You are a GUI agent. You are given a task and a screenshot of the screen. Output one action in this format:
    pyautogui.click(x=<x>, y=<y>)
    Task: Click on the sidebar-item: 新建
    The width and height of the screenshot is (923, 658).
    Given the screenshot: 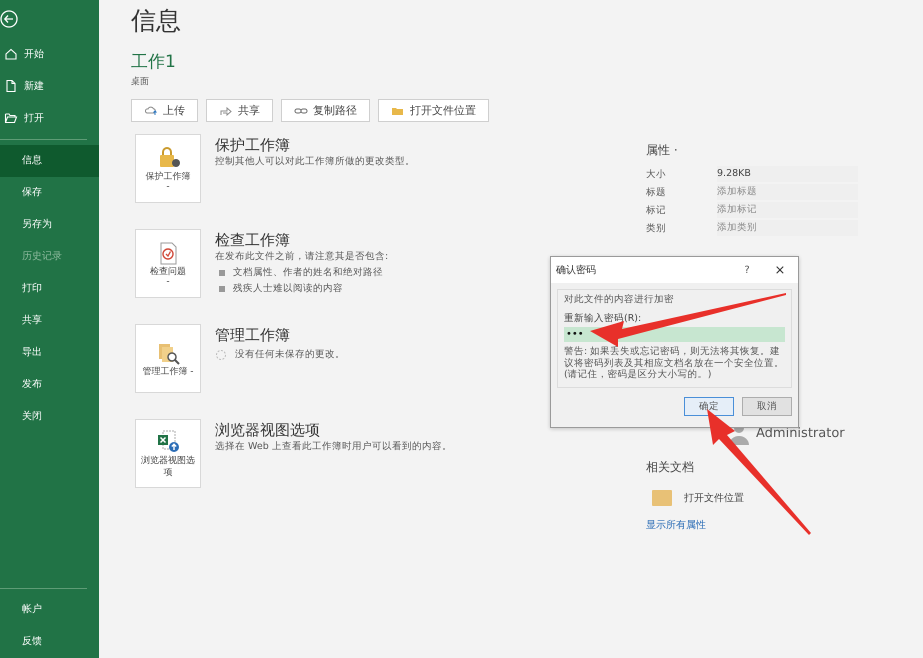 What is the action you would take?
    pyautogui.click(x=49, y=86)
    